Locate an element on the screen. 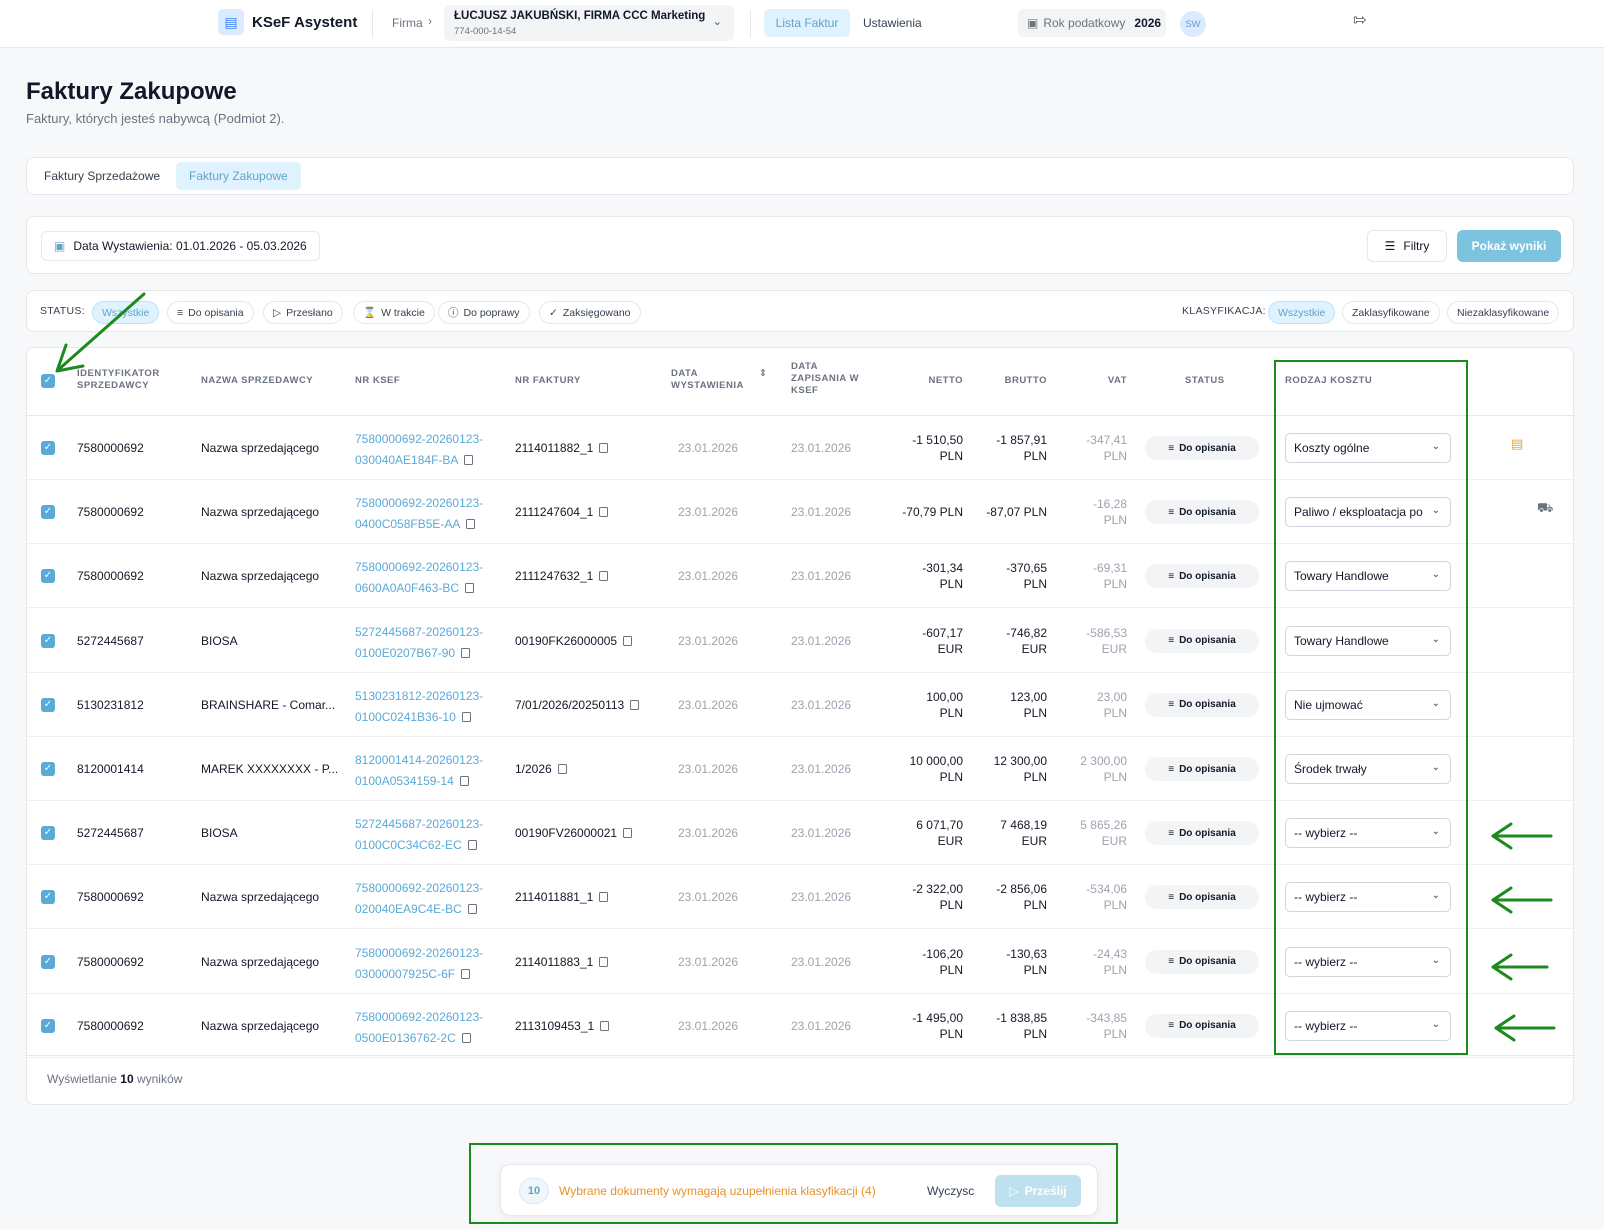 Image resolution: width=1604 pixels, height=1229 pixels. ksef-number-link: 7580000692-20260123- 020040EA9C4E-BC is located at coordinates (419, 899).